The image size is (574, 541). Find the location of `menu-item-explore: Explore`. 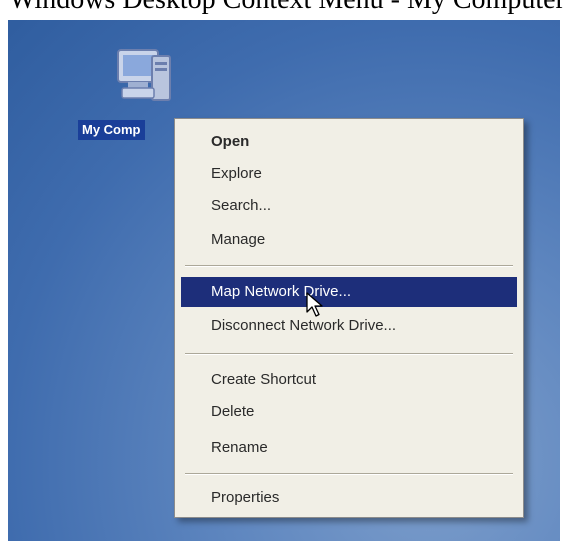

menu-item-explore: Explore is located at coordinates (349, 174).